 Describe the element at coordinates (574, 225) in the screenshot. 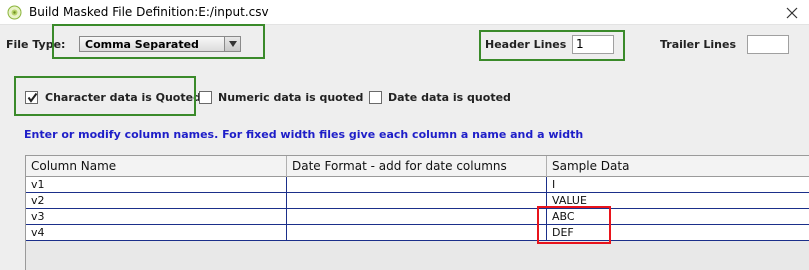

I see `highlight-box-sample-data` at that location.